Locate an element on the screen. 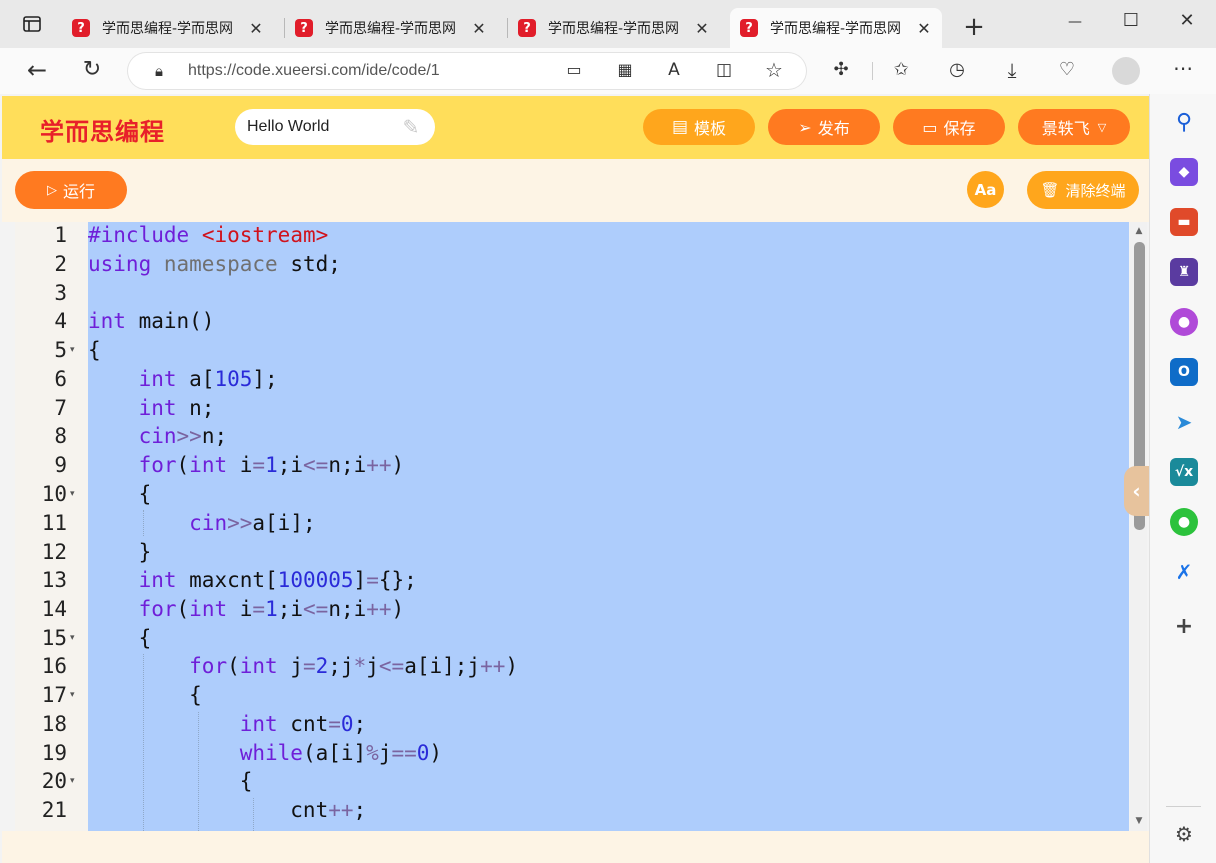 The height and width of the screenshot is (863, 1216). settings-gear-icon: ⚙ is located at coordinates (1184, 834).